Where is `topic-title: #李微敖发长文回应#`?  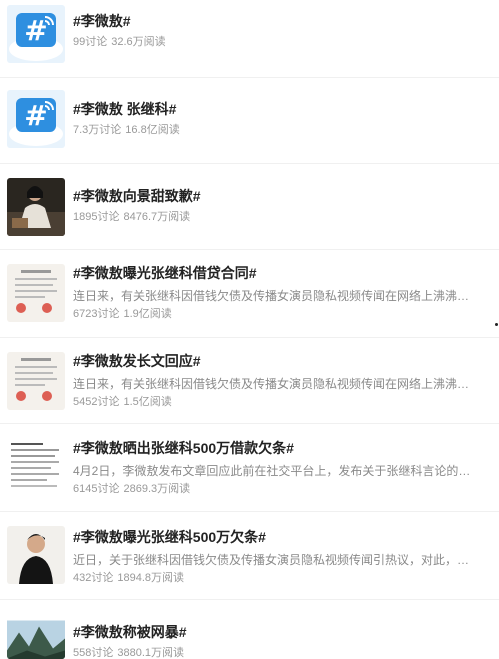
topic-title: #李微敖发长文回应# is located at coordinates (282, 361).